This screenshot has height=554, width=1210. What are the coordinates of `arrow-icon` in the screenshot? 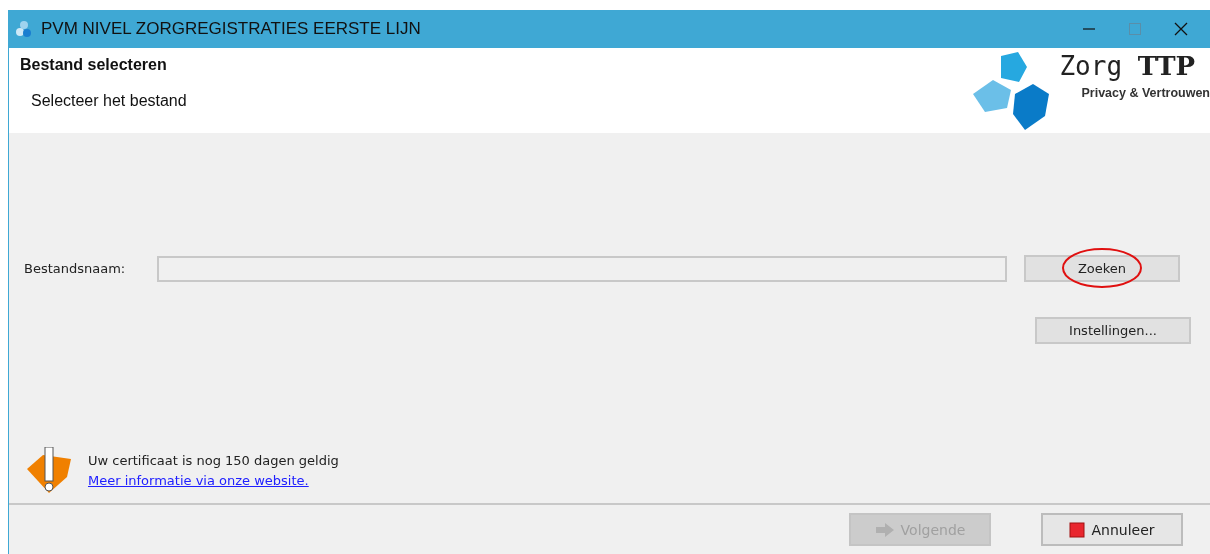 It's located at (884, 529).